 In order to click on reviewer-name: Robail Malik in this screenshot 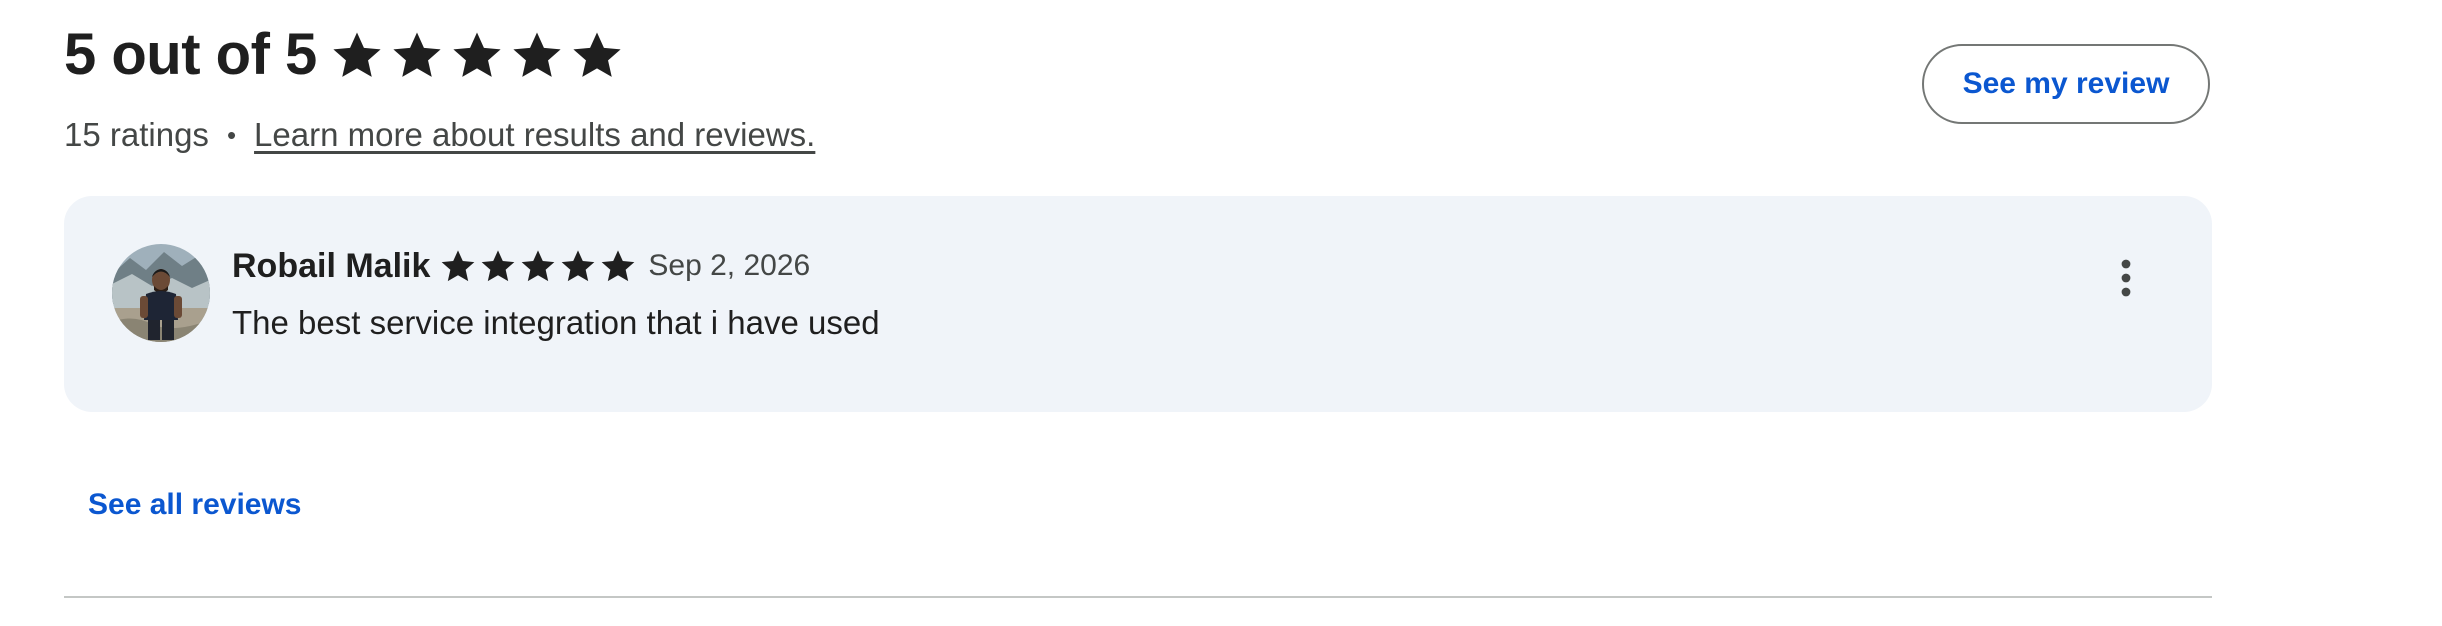, I will do `click(331, 265)`.